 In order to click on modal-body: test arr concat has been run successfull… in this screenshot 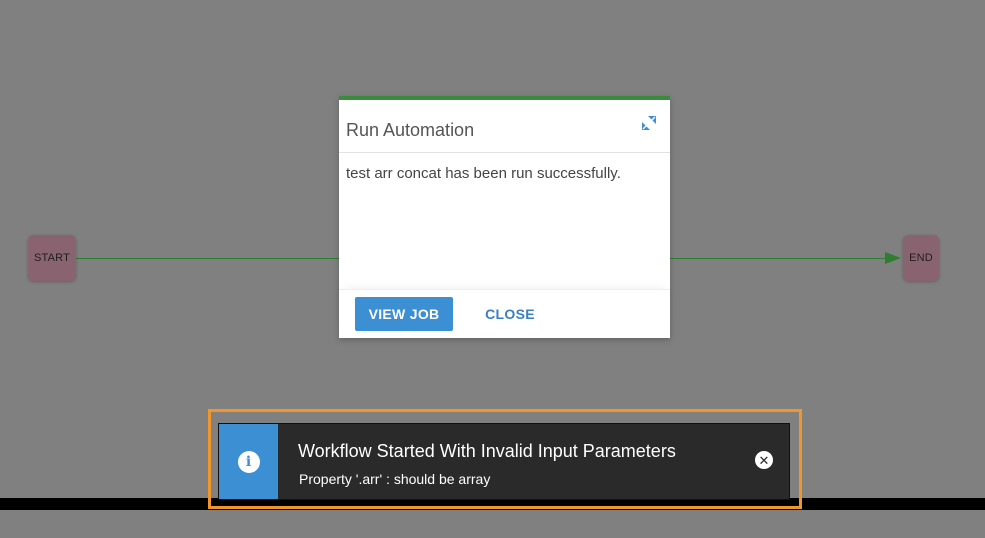, I will do `click(504, 173)`.